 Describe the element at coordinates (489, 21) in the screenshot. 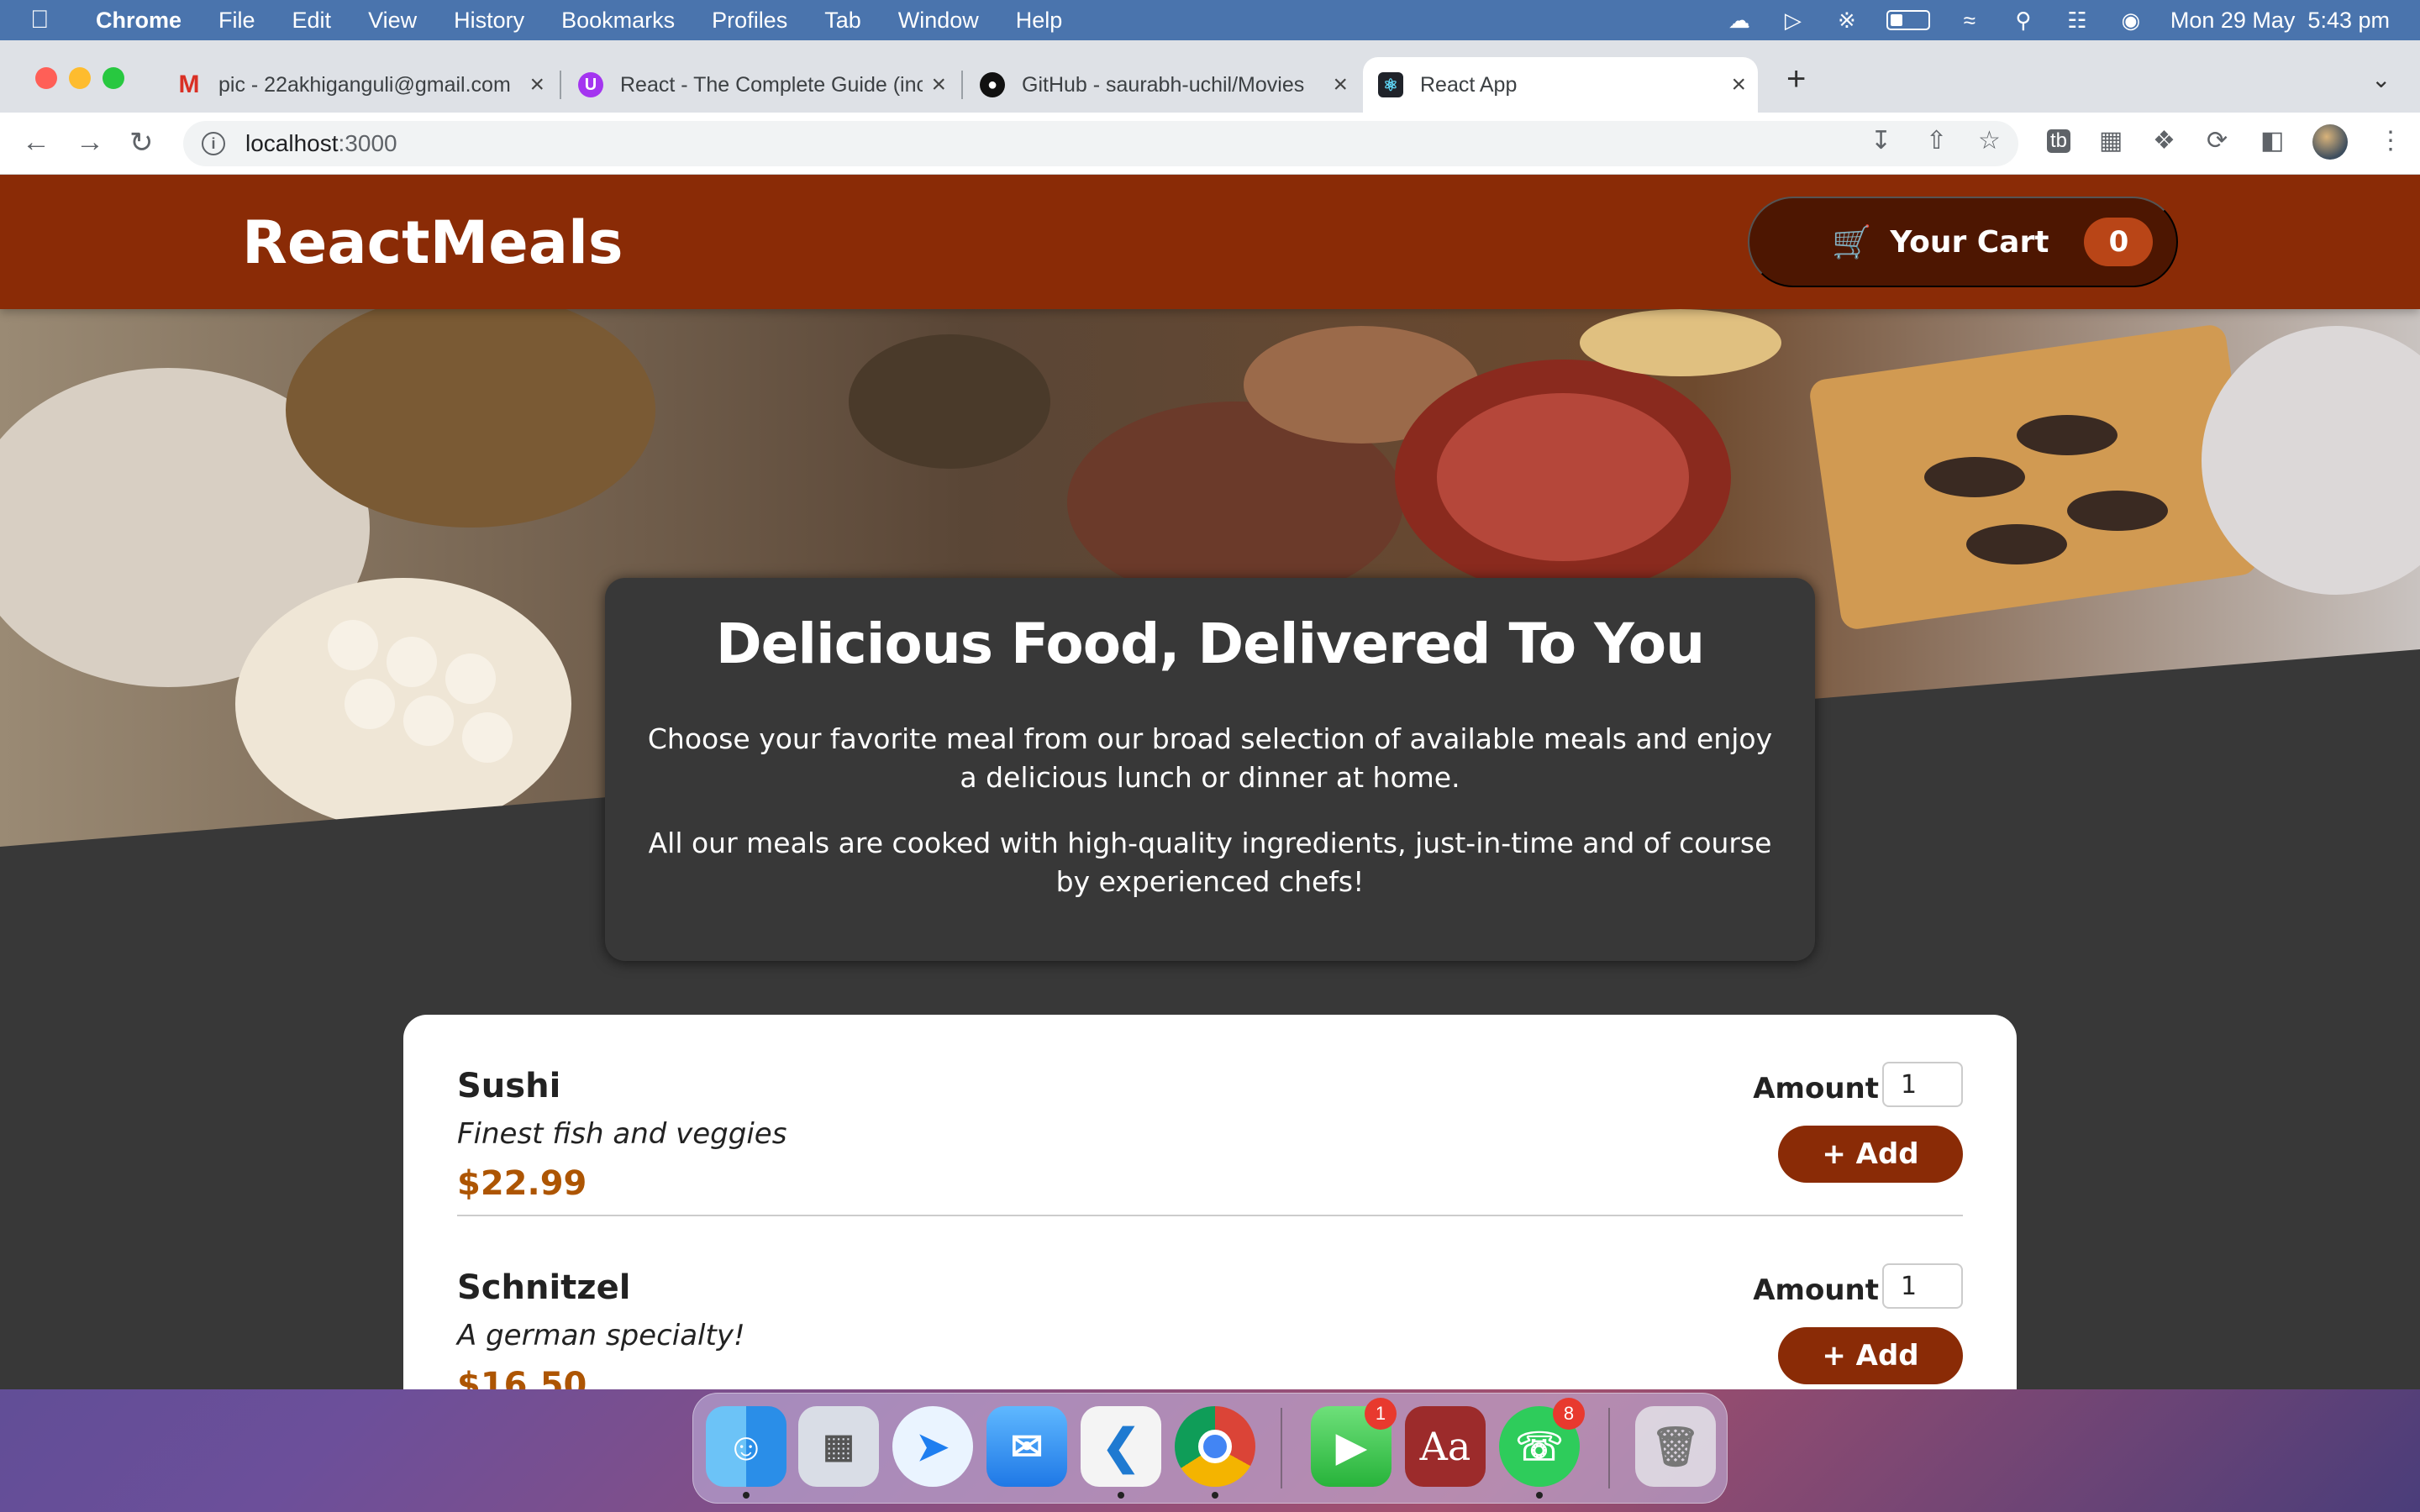

I see `menu-history: History` at that location.